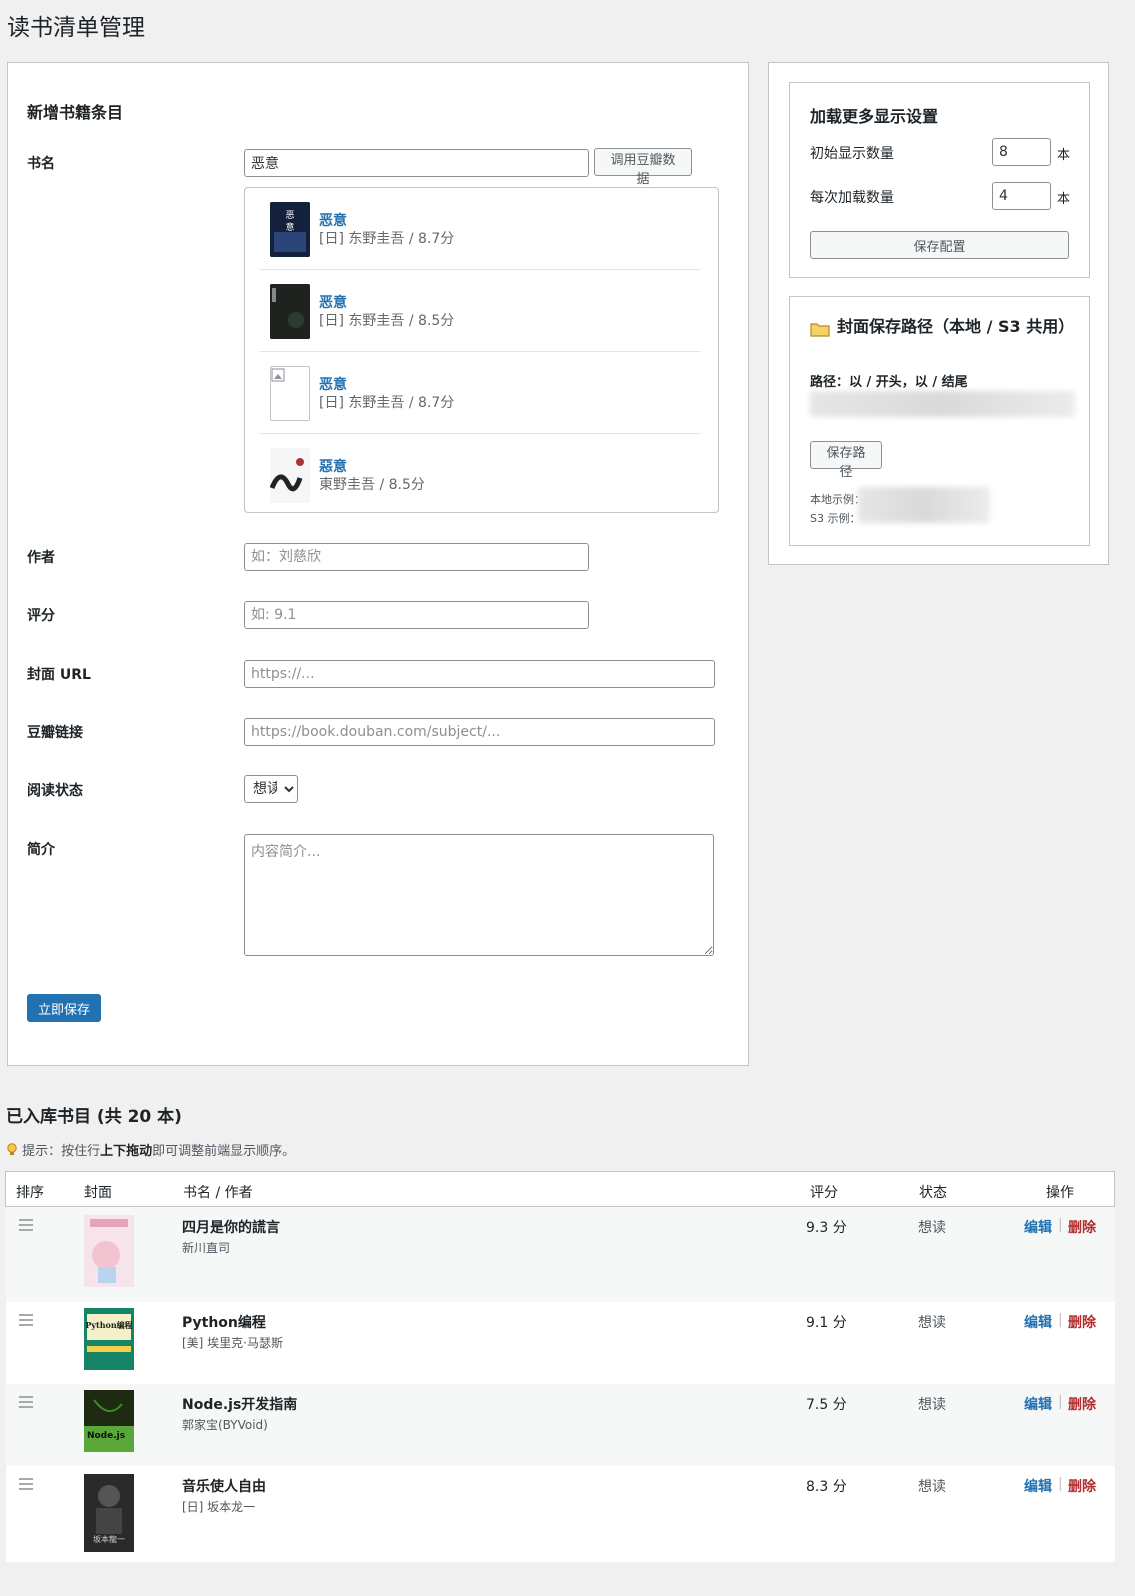 Image resolution: width=1135 pixels, height=1596 pixels. I want to click on book-title: Node.js开发指南, so click(240, 1405).